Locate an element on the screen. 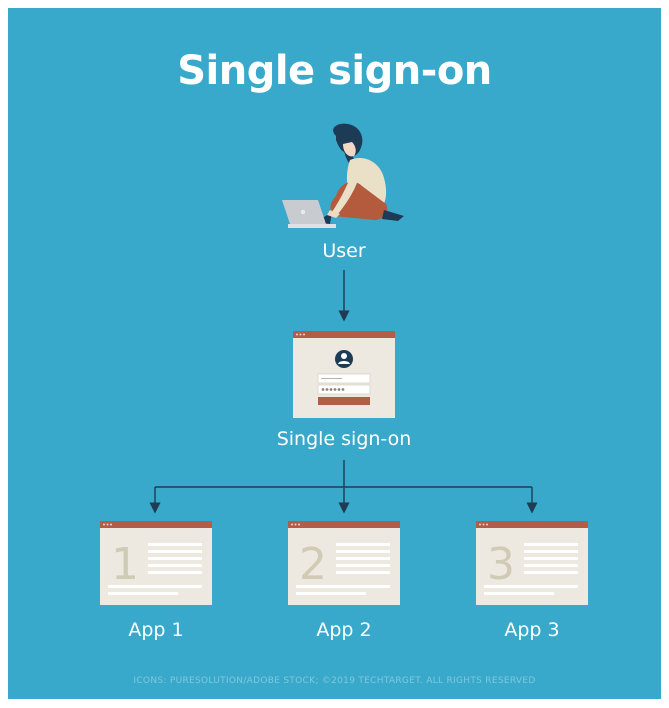  connector-sso-to-apps is located at coordinates (343, 487).